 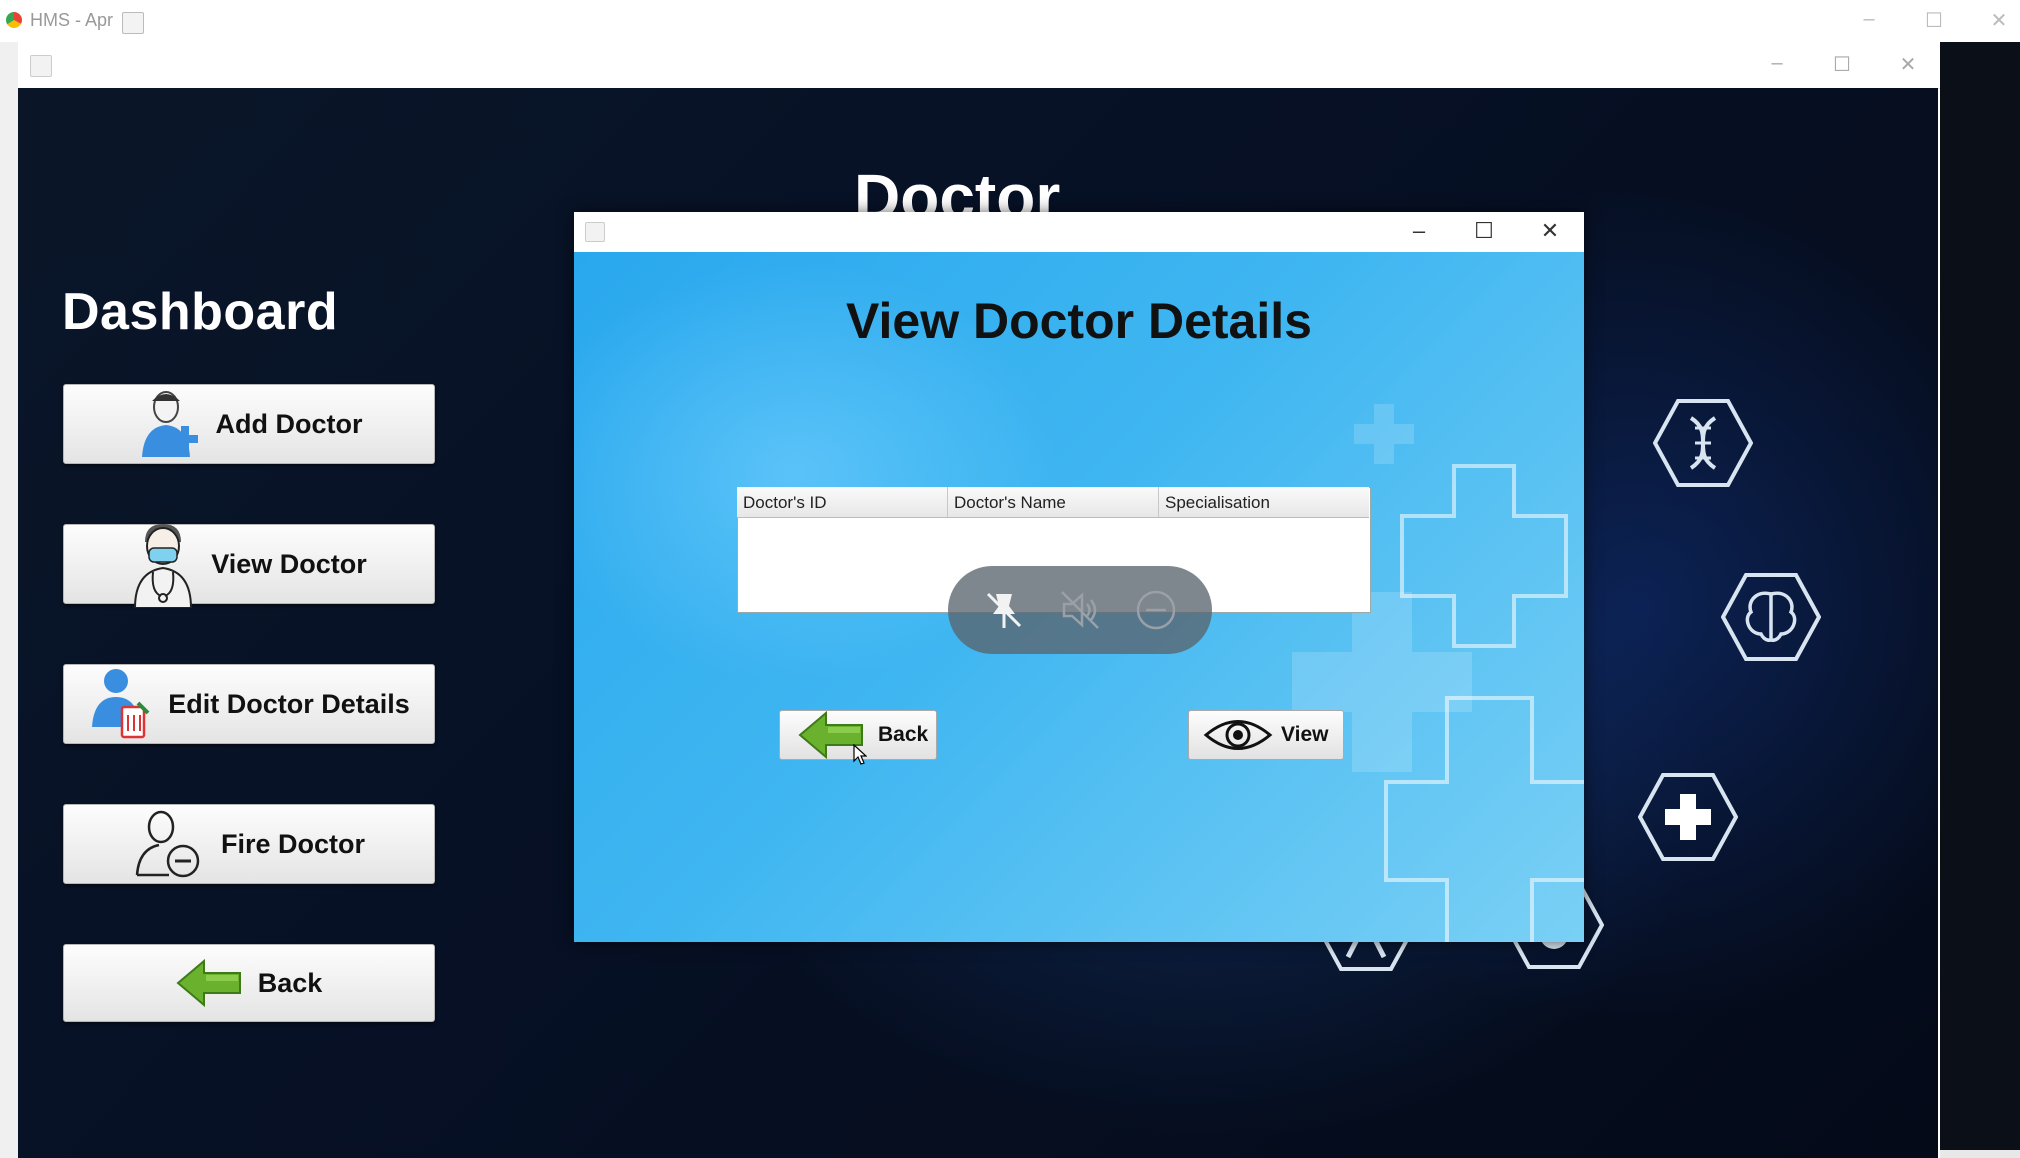 I want to click on dashboard-back-label: Back, so click(x=290, y=982).